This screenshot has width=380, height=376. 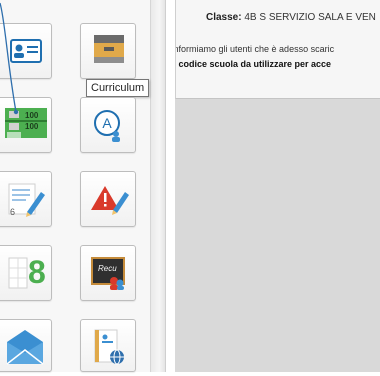 I want to click on grades-tile: 100 100, so click(x=26, y=125).